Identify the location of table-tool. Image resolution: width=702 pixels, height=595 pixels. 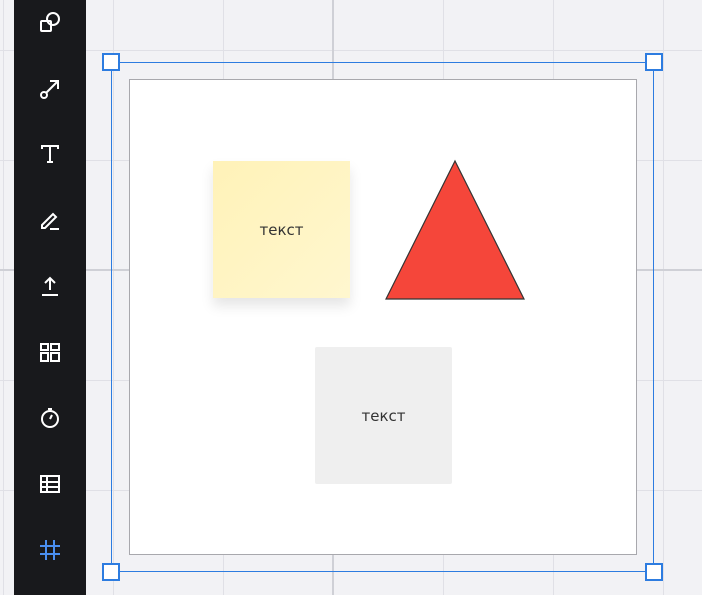
(50, 484).